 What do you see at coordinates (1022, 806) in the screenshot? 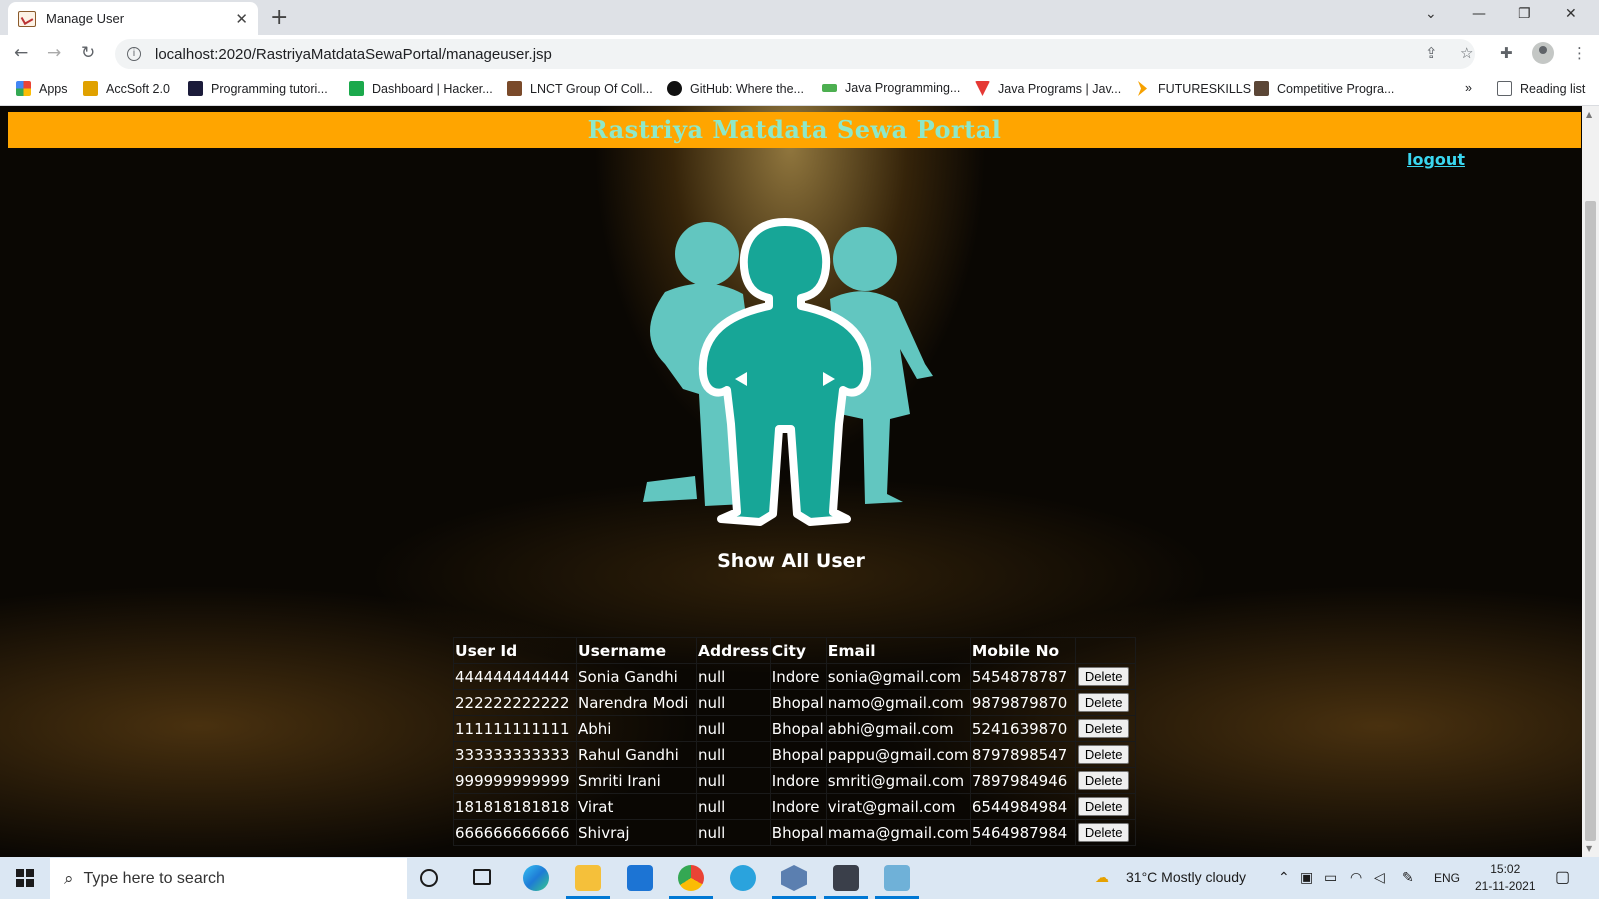
I see `cell-mobile: 6544984984` at bounding box center [1022, 806].